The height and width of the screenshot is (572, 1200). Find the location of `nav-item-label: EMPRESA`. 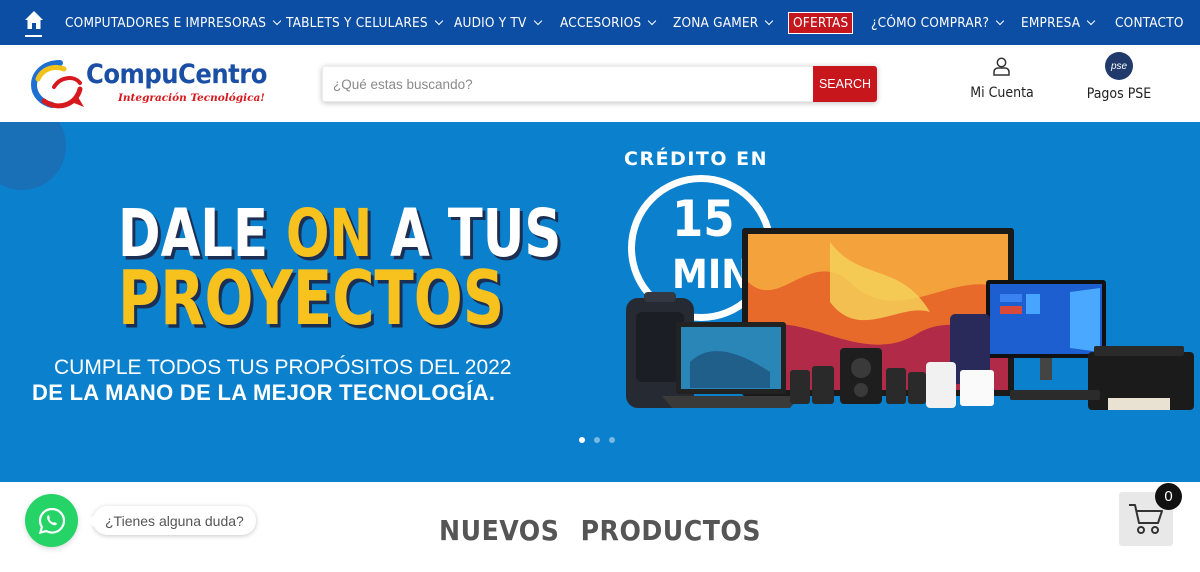

nav-item-label: EMPRESA is located at coordinates (1051, 22).